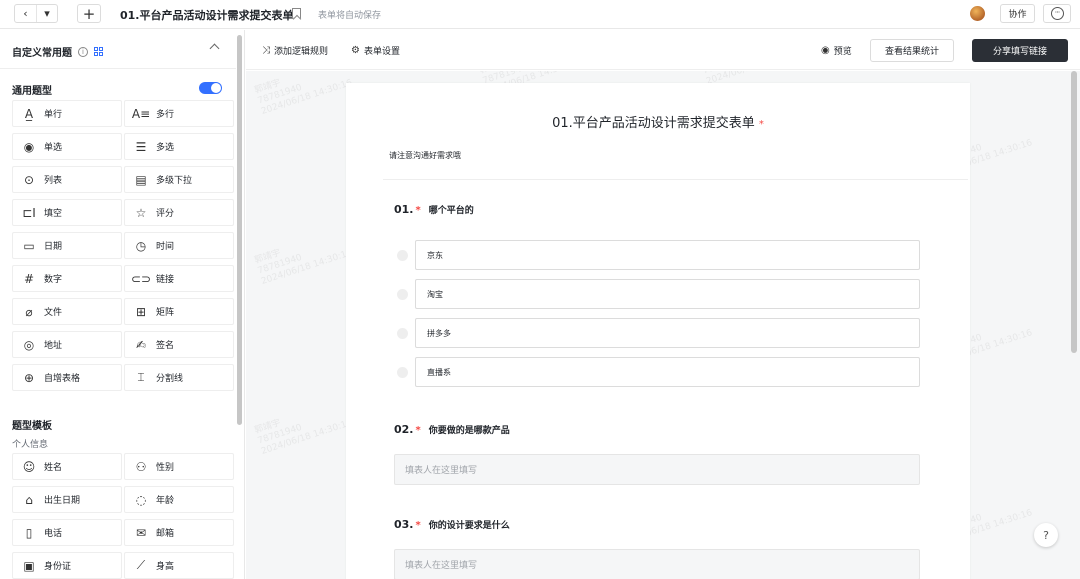  Describe the element at coordinates (174, 181) in the screenshot. I see `question-type-label: 多级下拉` at that location.